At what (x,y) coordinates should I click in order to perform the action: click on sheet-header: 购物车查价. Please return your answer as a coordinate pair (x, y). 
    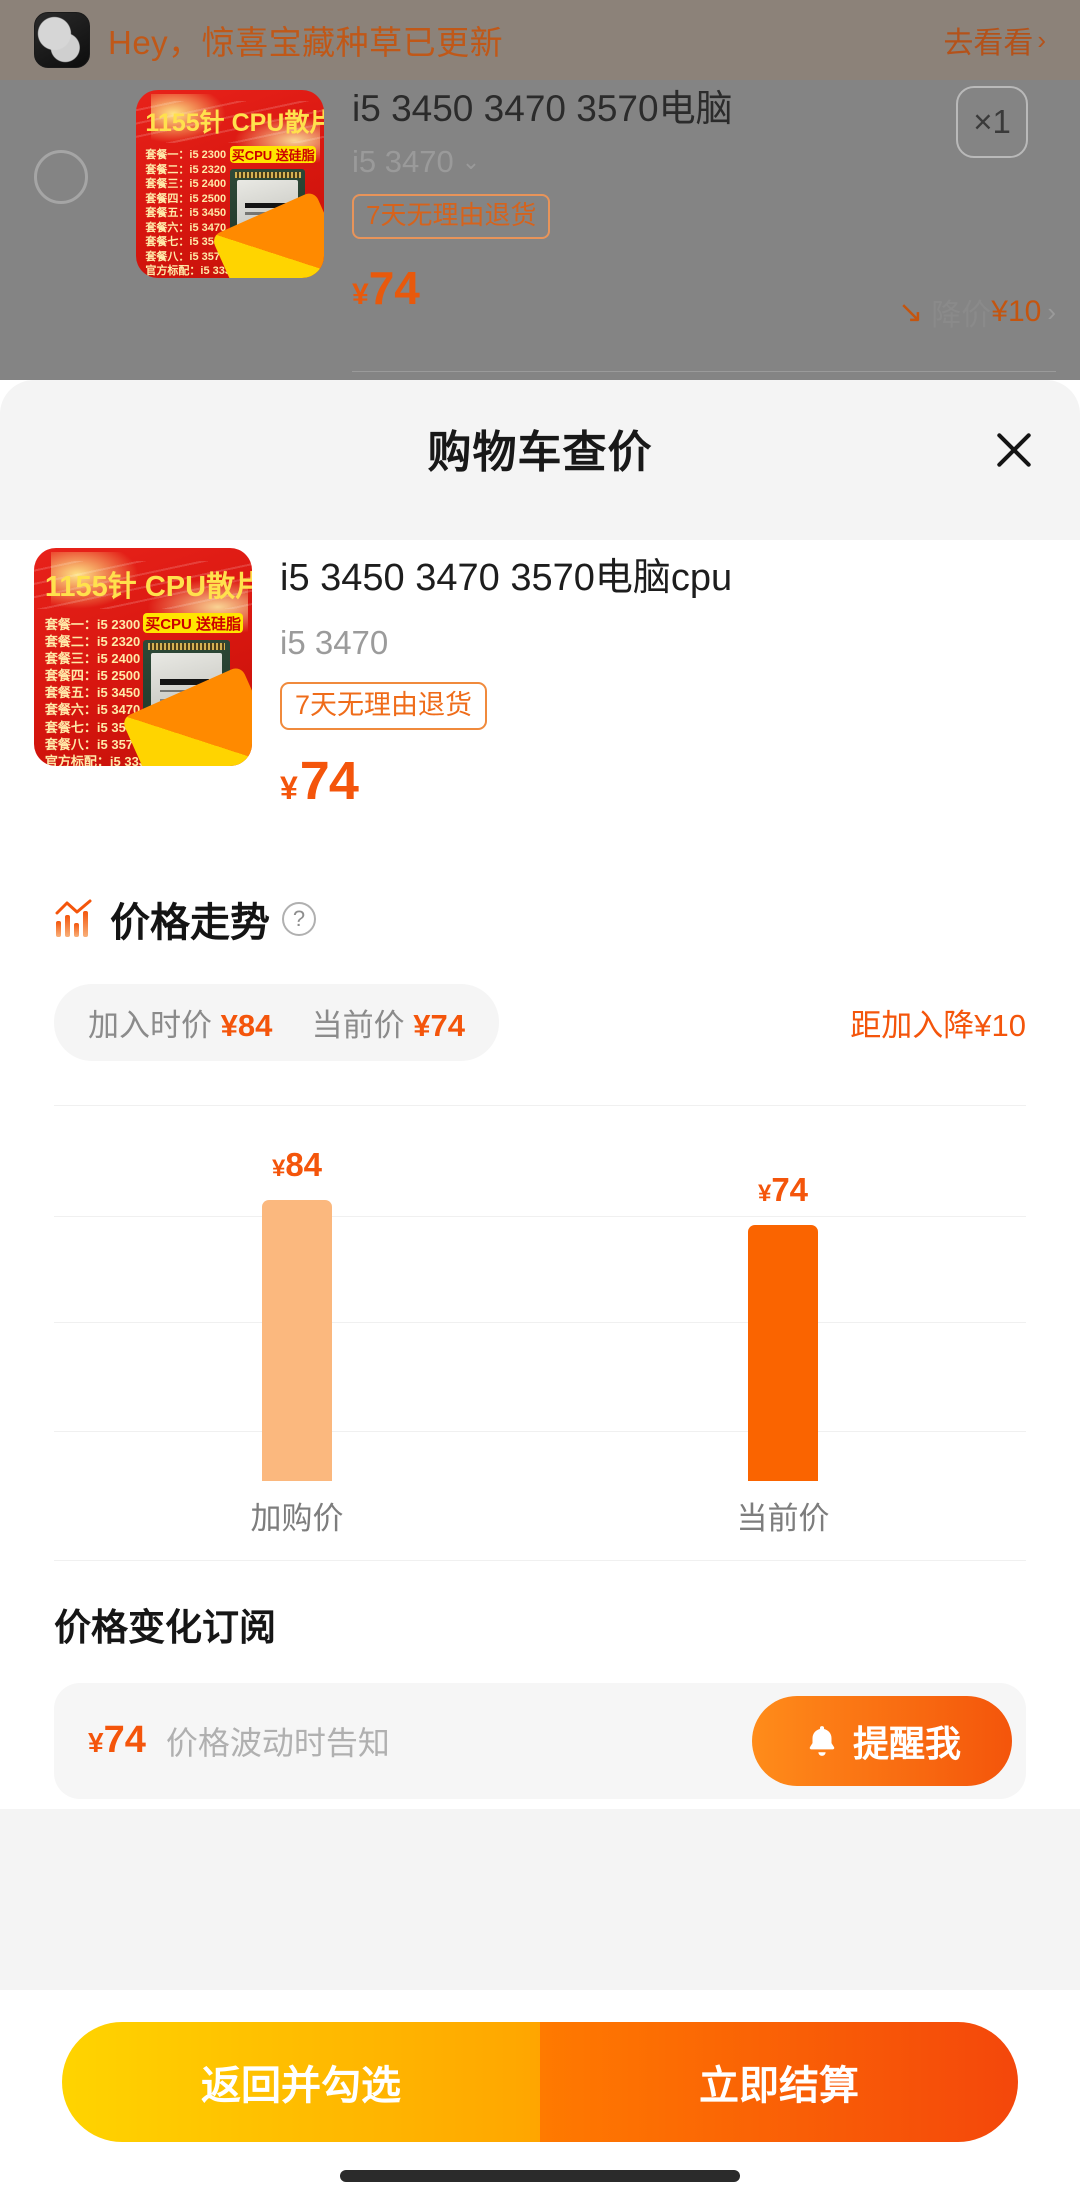
    Looking at the image, I should click on (540, 460).